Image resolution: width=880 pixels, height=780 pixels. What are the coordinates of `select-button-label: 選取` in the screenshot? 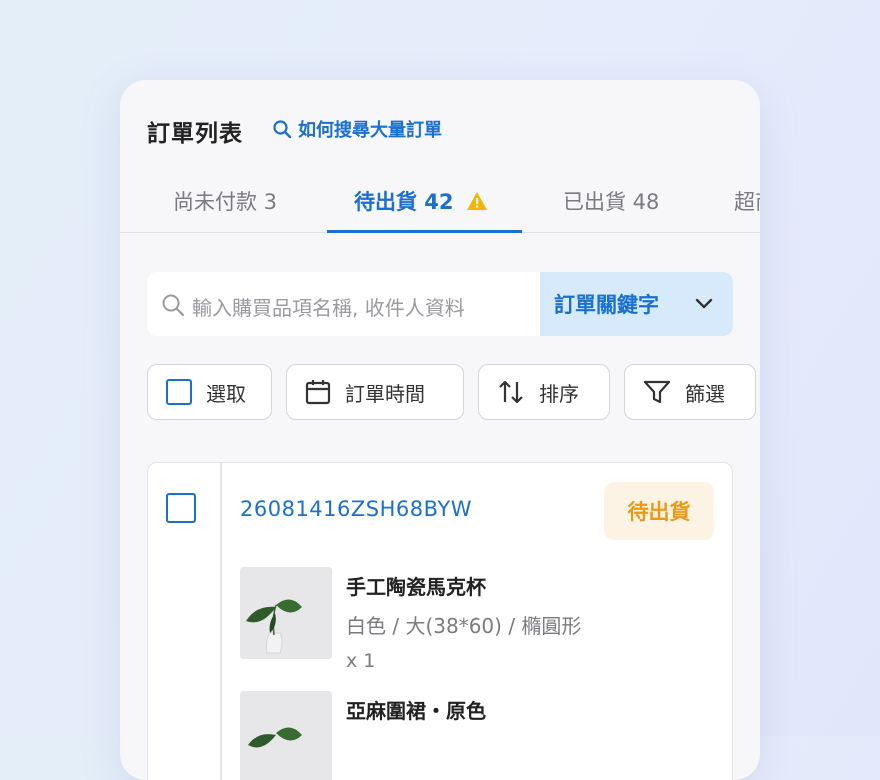 It's located at (226, 393).